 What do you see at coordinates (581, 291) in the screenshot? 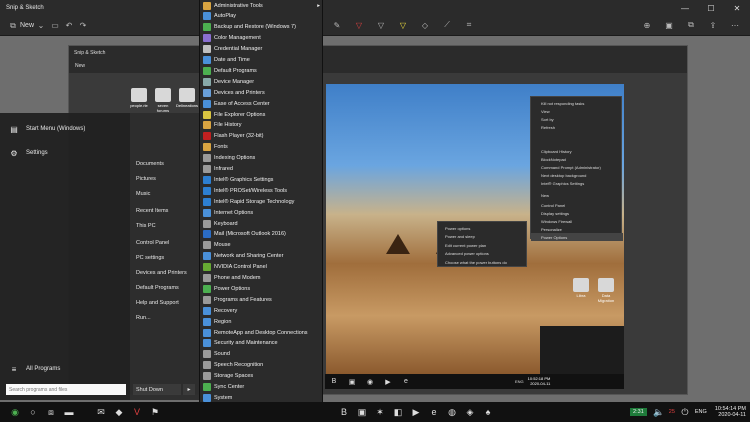
I see `desktop-icon: Libra` at bounding box center [581, 291].